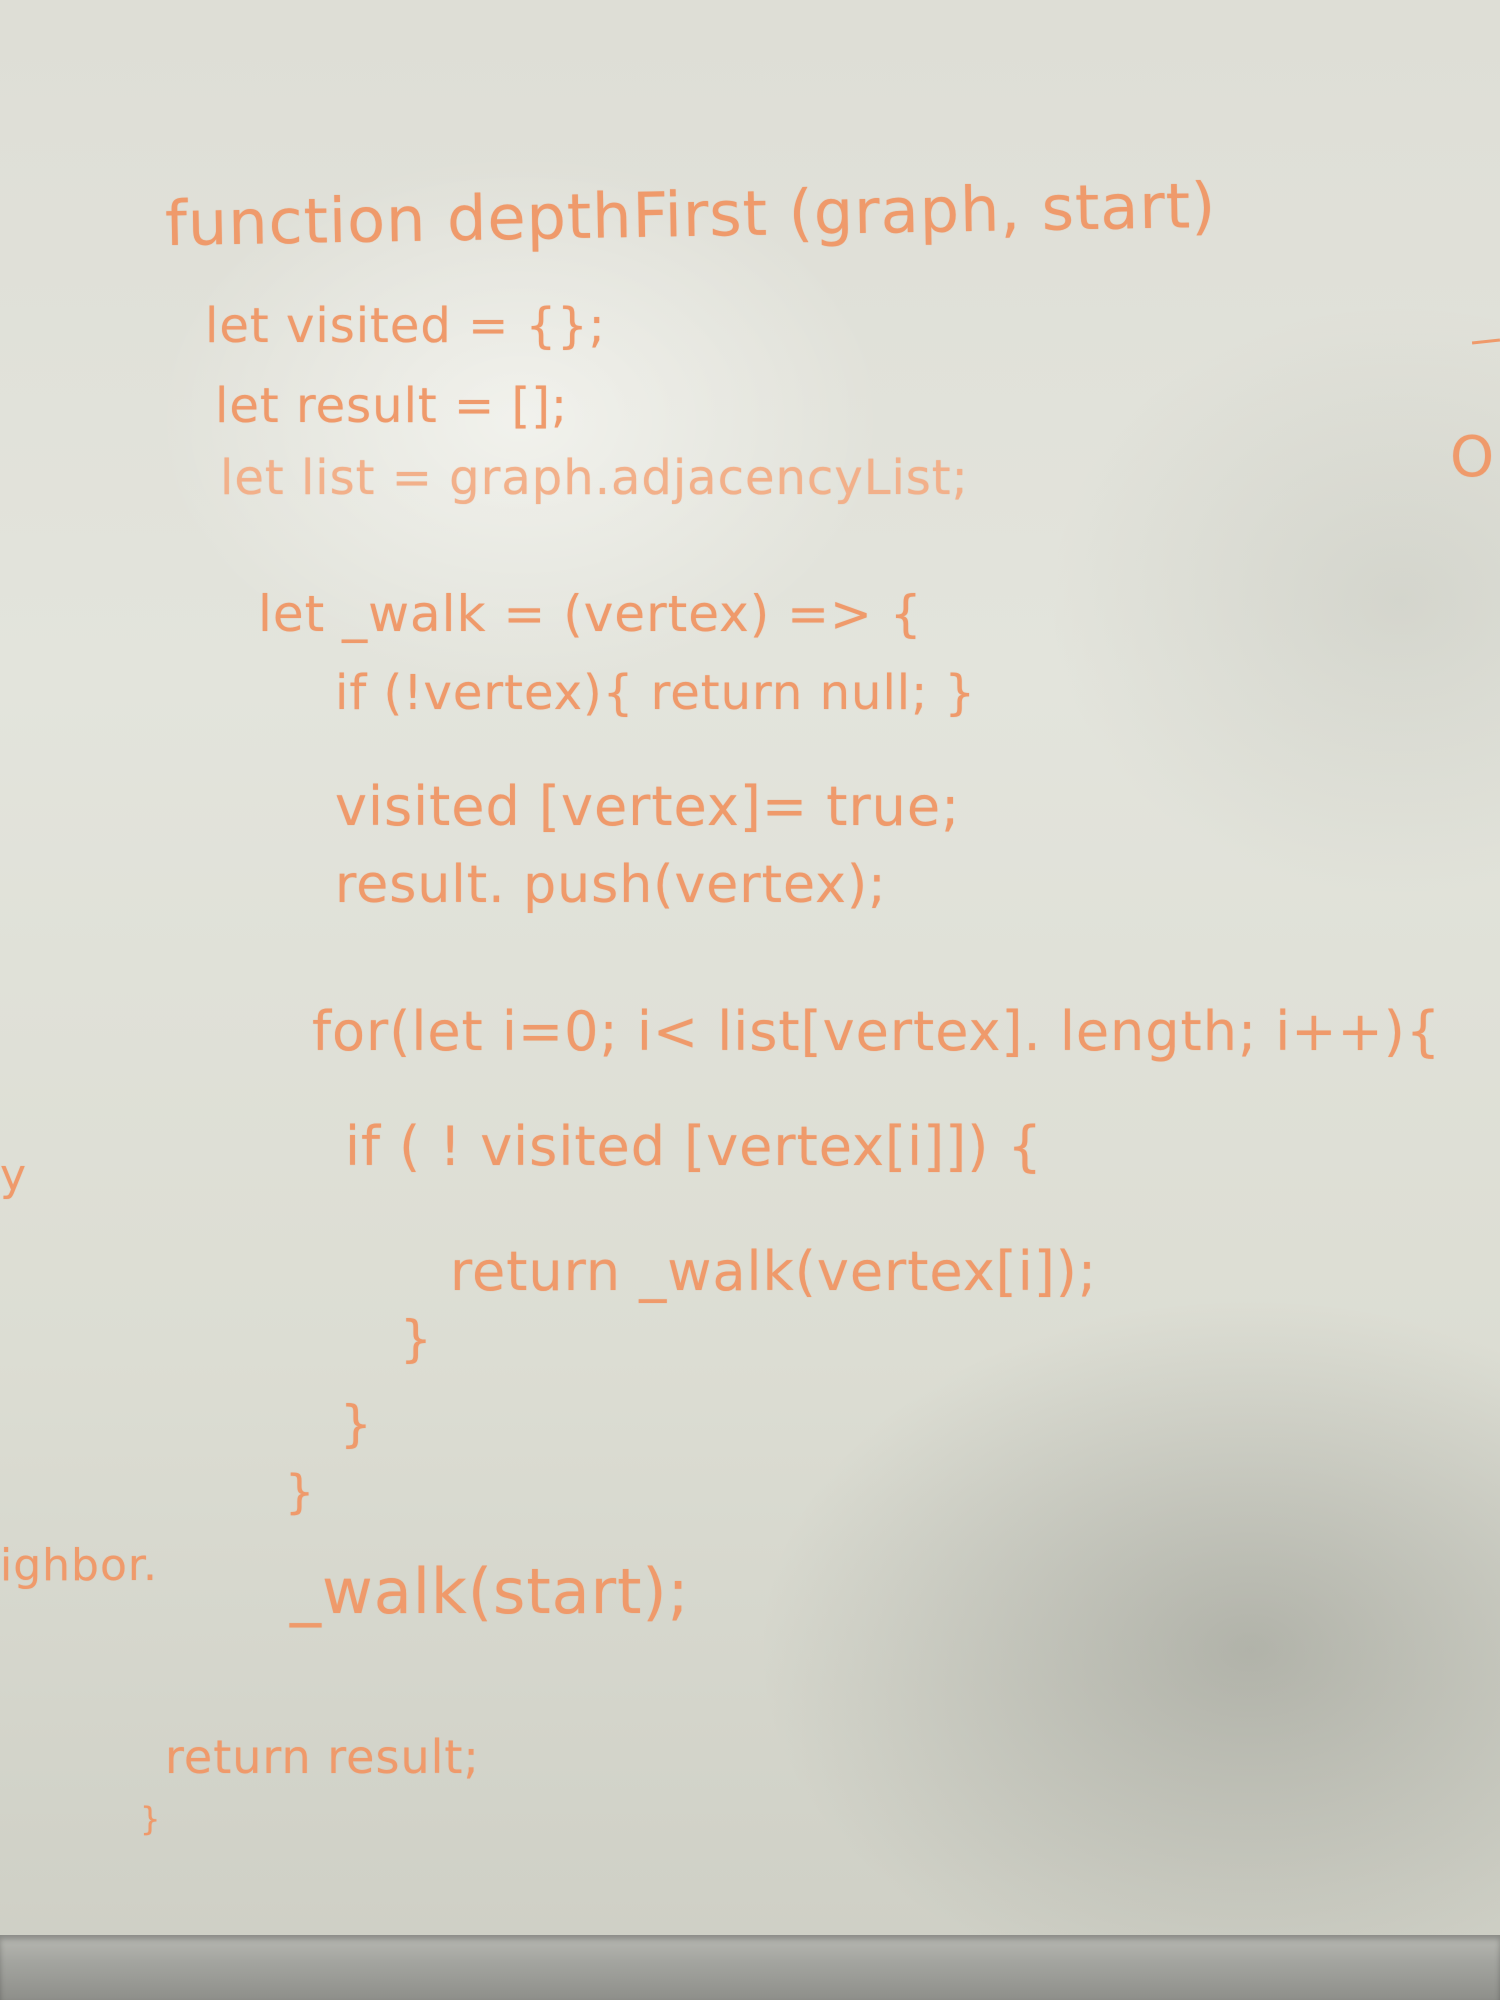  What do you see at coordinates (79, 1565) in the screenshot?
I see `cut-off-text-left-bottom: ighbor.` at bounding box center [79, 1565].